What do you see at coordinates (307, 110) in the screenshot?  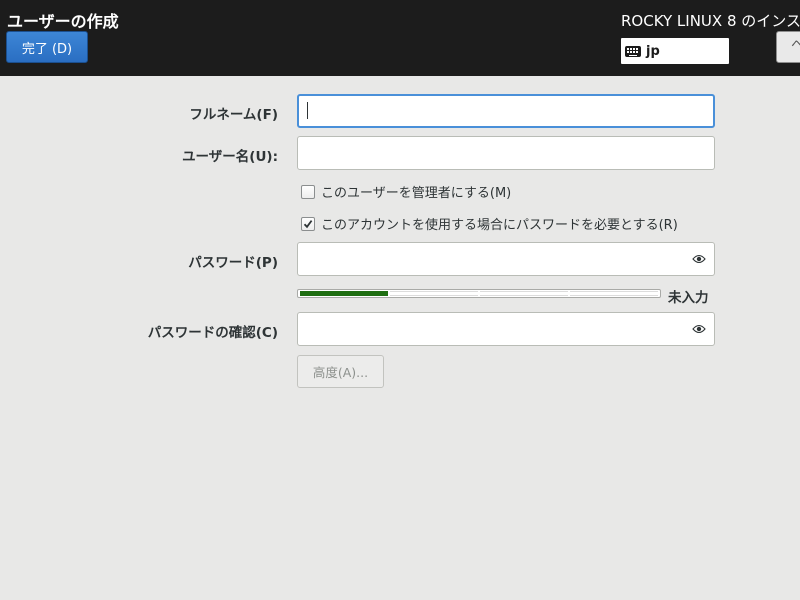 I see `text-caret` at bounding box center [307, 110].